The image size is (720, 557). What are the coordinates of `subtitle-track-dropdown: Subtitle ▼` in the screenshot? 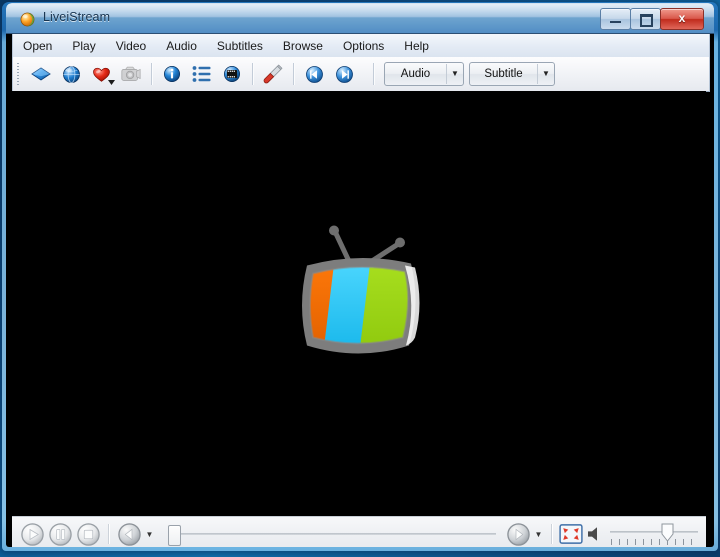 It's located at (512, 74).